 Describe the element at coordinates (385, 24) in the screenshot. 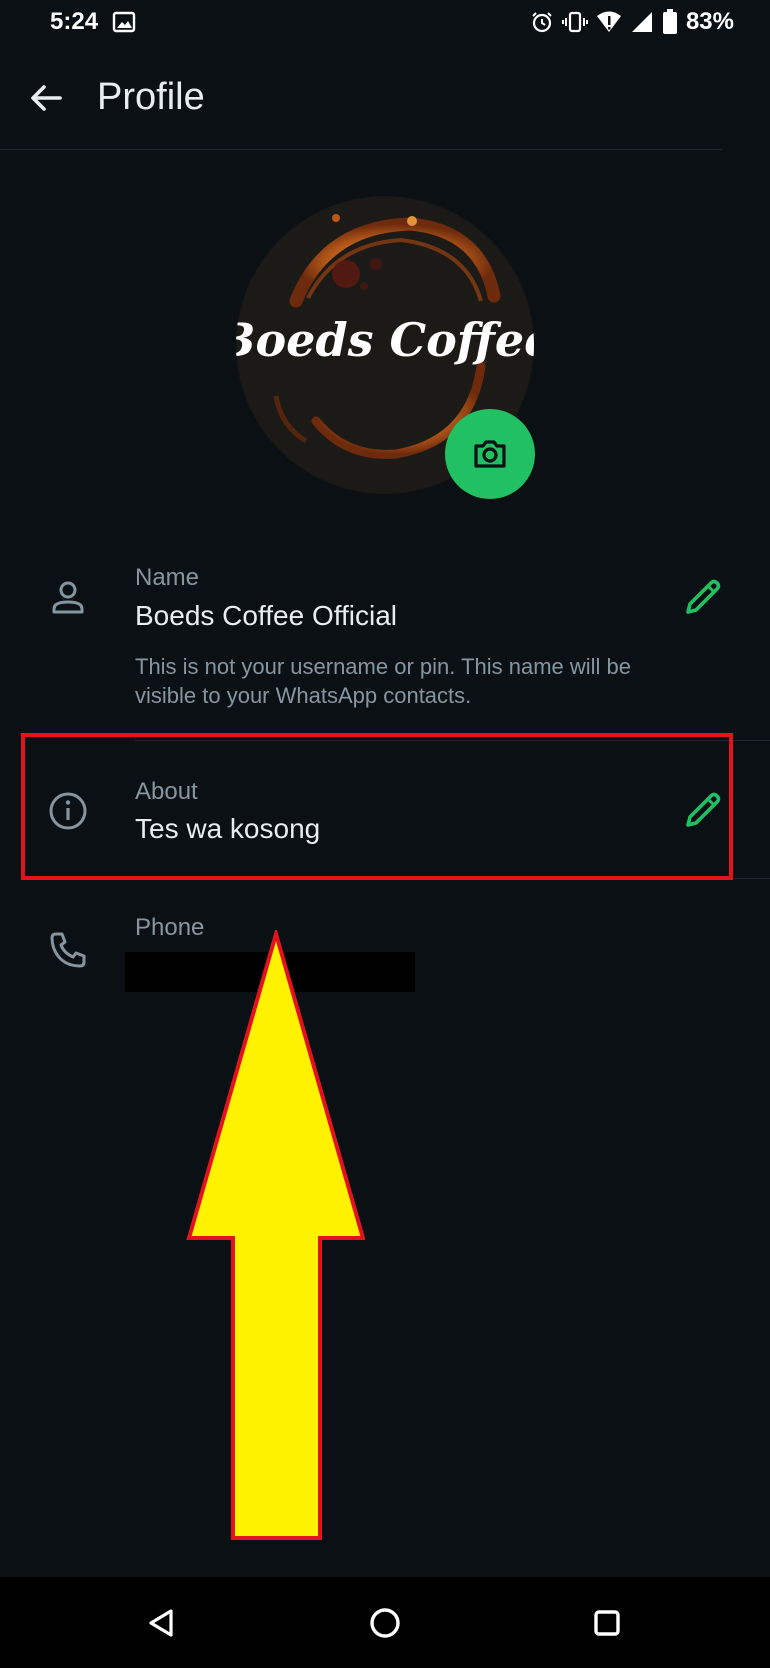

I see `status-bar: 5:24 83%` at that location.